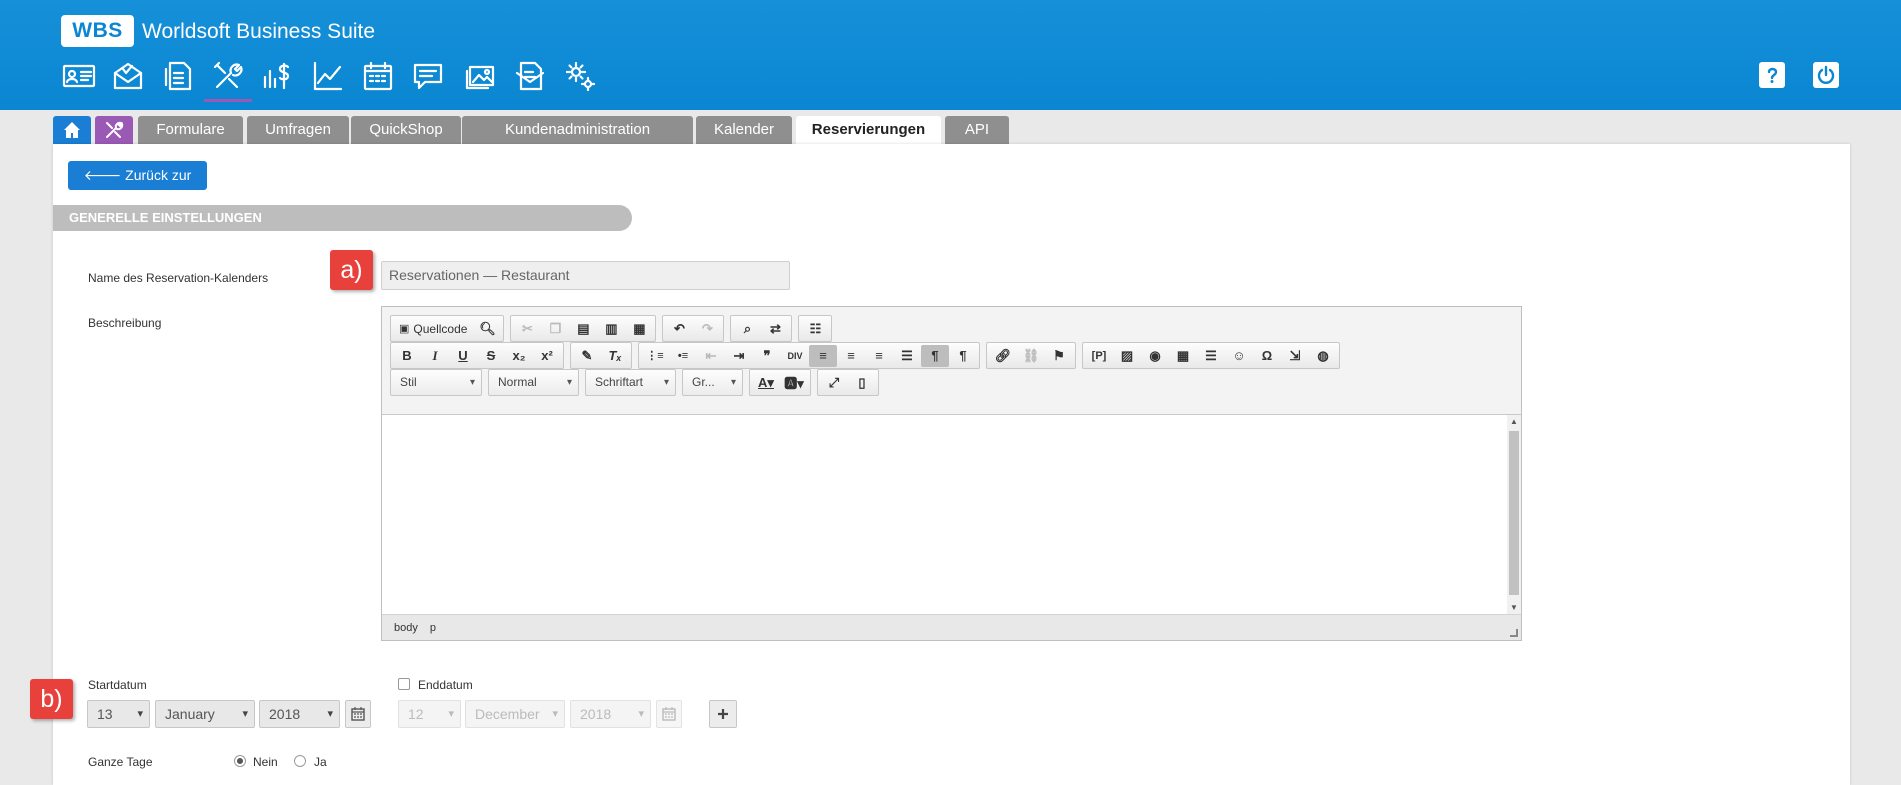 Image resolution: width=1901 pixels, height=785 pixels. Describe the element at coordinates (298, 130) in the screenshot. I see `tab-umfragen: Umfragen` at that location.